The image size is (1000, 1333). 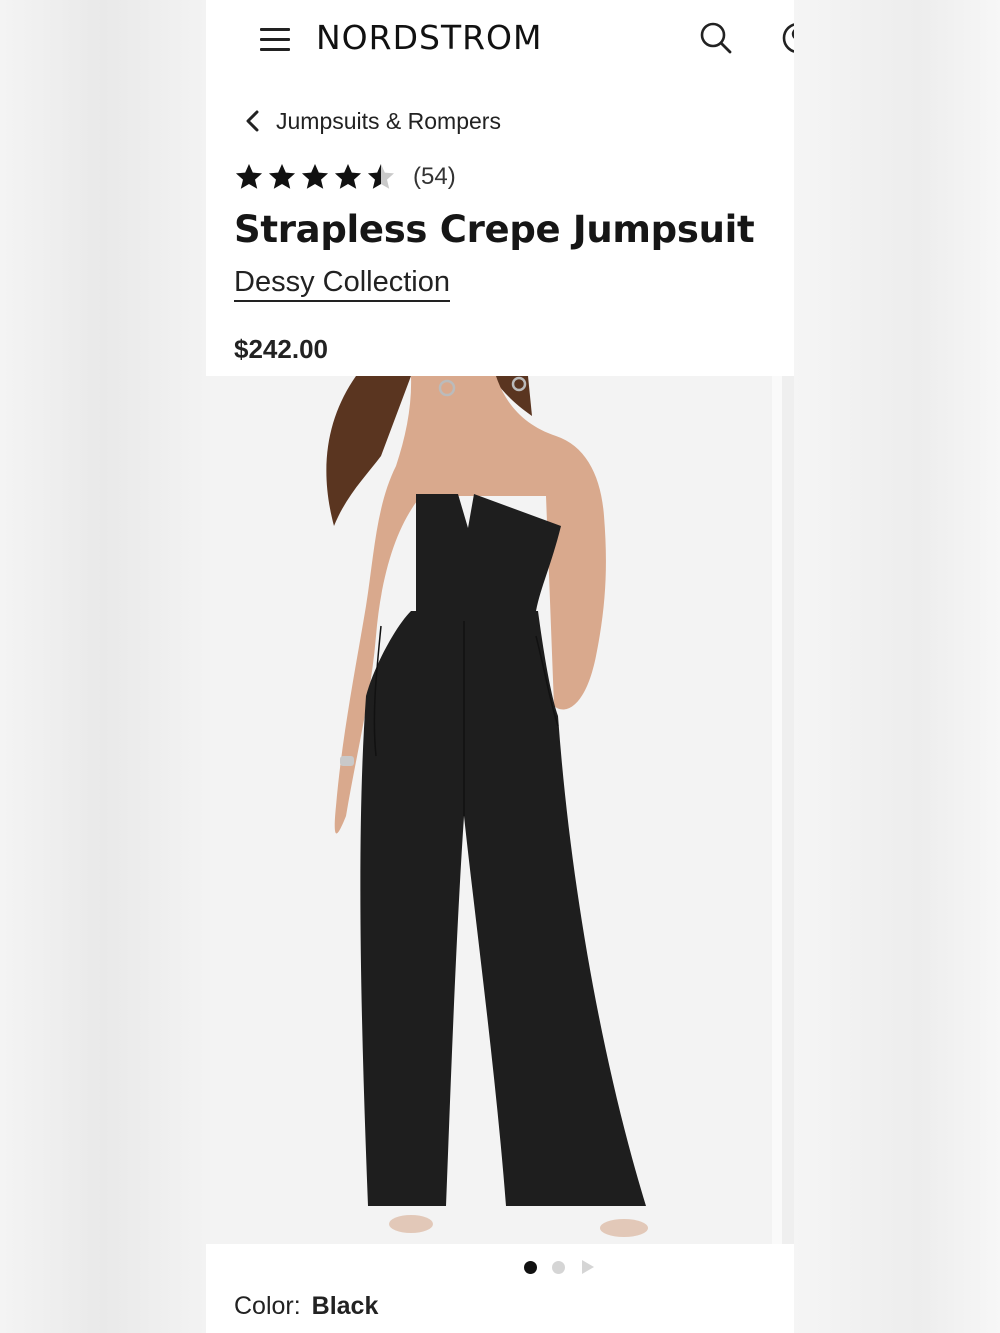 What do you see at coordinates (716, 38) in the screenshot?
I see `search-icon` at bounding box center [716, 38].